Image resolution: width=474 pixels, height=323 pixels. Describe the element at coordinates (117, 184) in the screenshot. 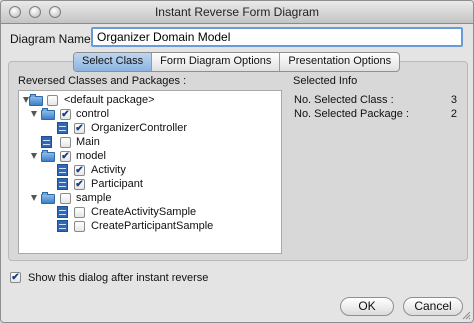

I see `tree-row-label: Participant` at that location.